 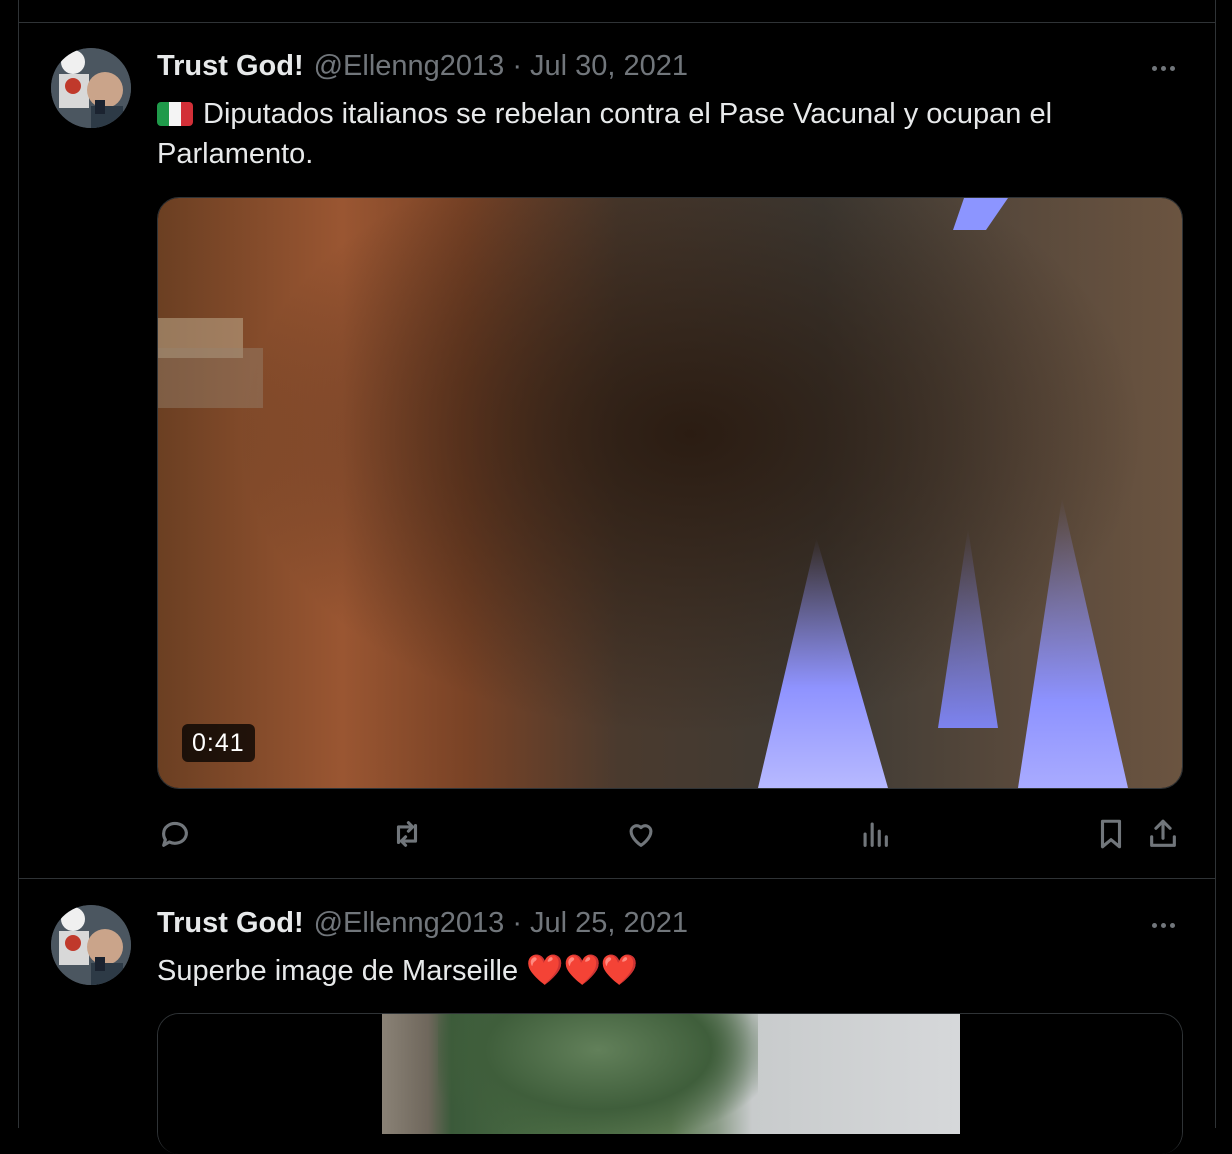 What do you see at coordinates (672, 834) in the screenshot?
I see `tweet-actions` at bounding box center [672, 834].